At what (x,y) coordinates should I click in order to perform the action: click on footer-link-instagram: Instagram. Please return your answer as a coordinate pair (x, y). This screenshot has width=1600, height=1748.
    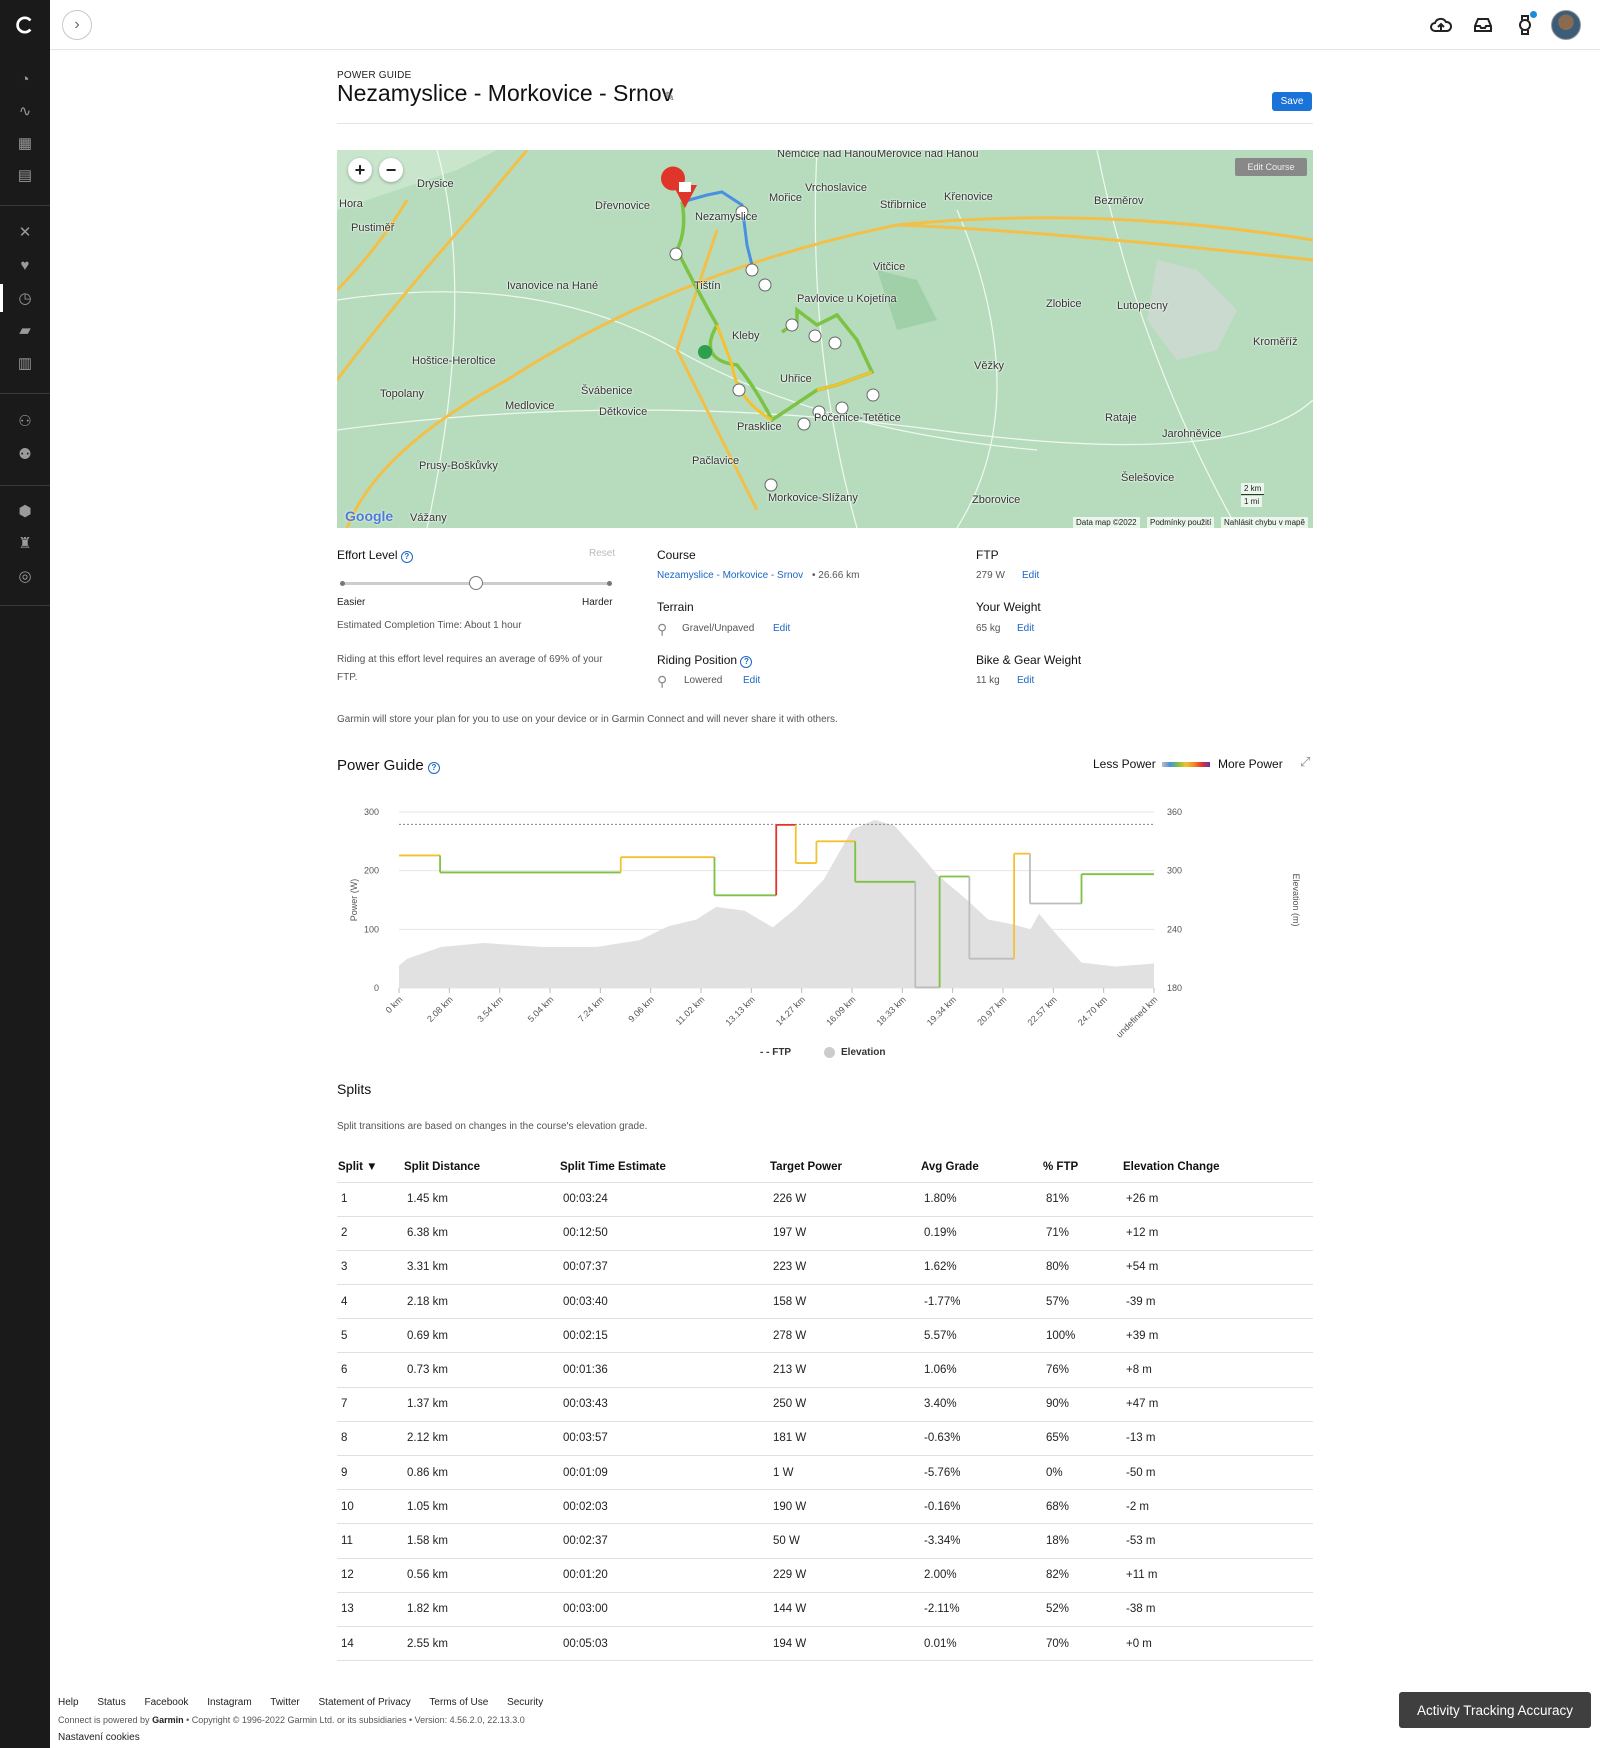
    Looking at the image, I should click on (229, 1702).